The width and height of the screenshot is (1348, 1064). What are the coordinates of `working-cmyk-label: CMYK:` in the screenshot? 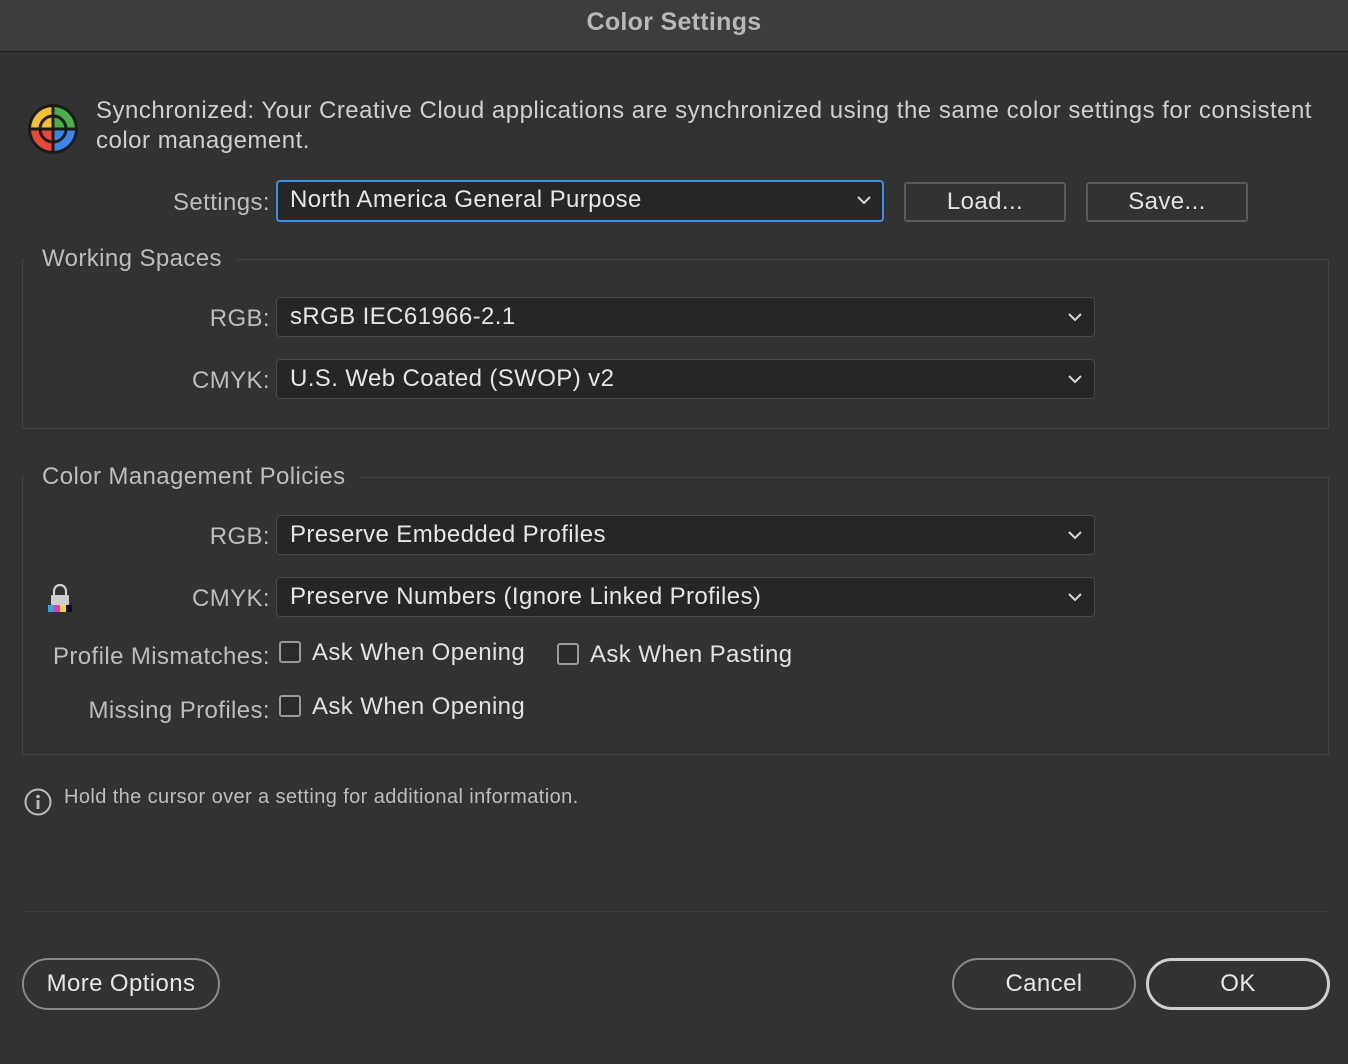 It's located at (230, 380).